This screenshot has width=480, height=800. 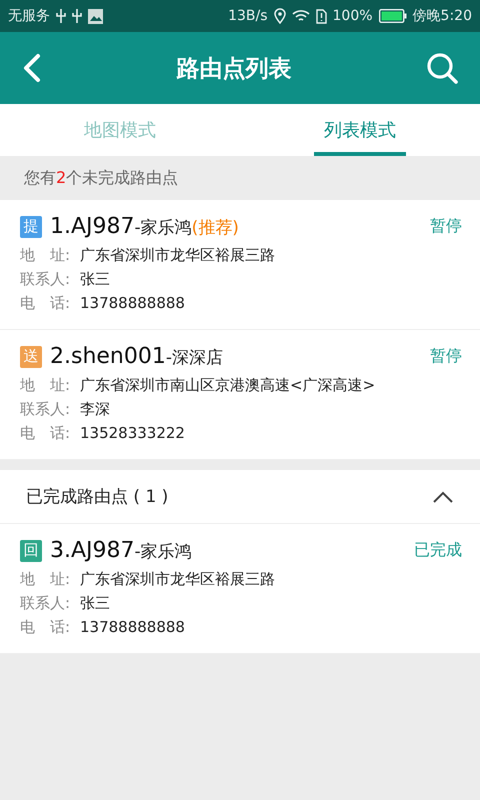 I want to click on pending-summary: 您有2个未完成路由点, so click(x=101, y=178).